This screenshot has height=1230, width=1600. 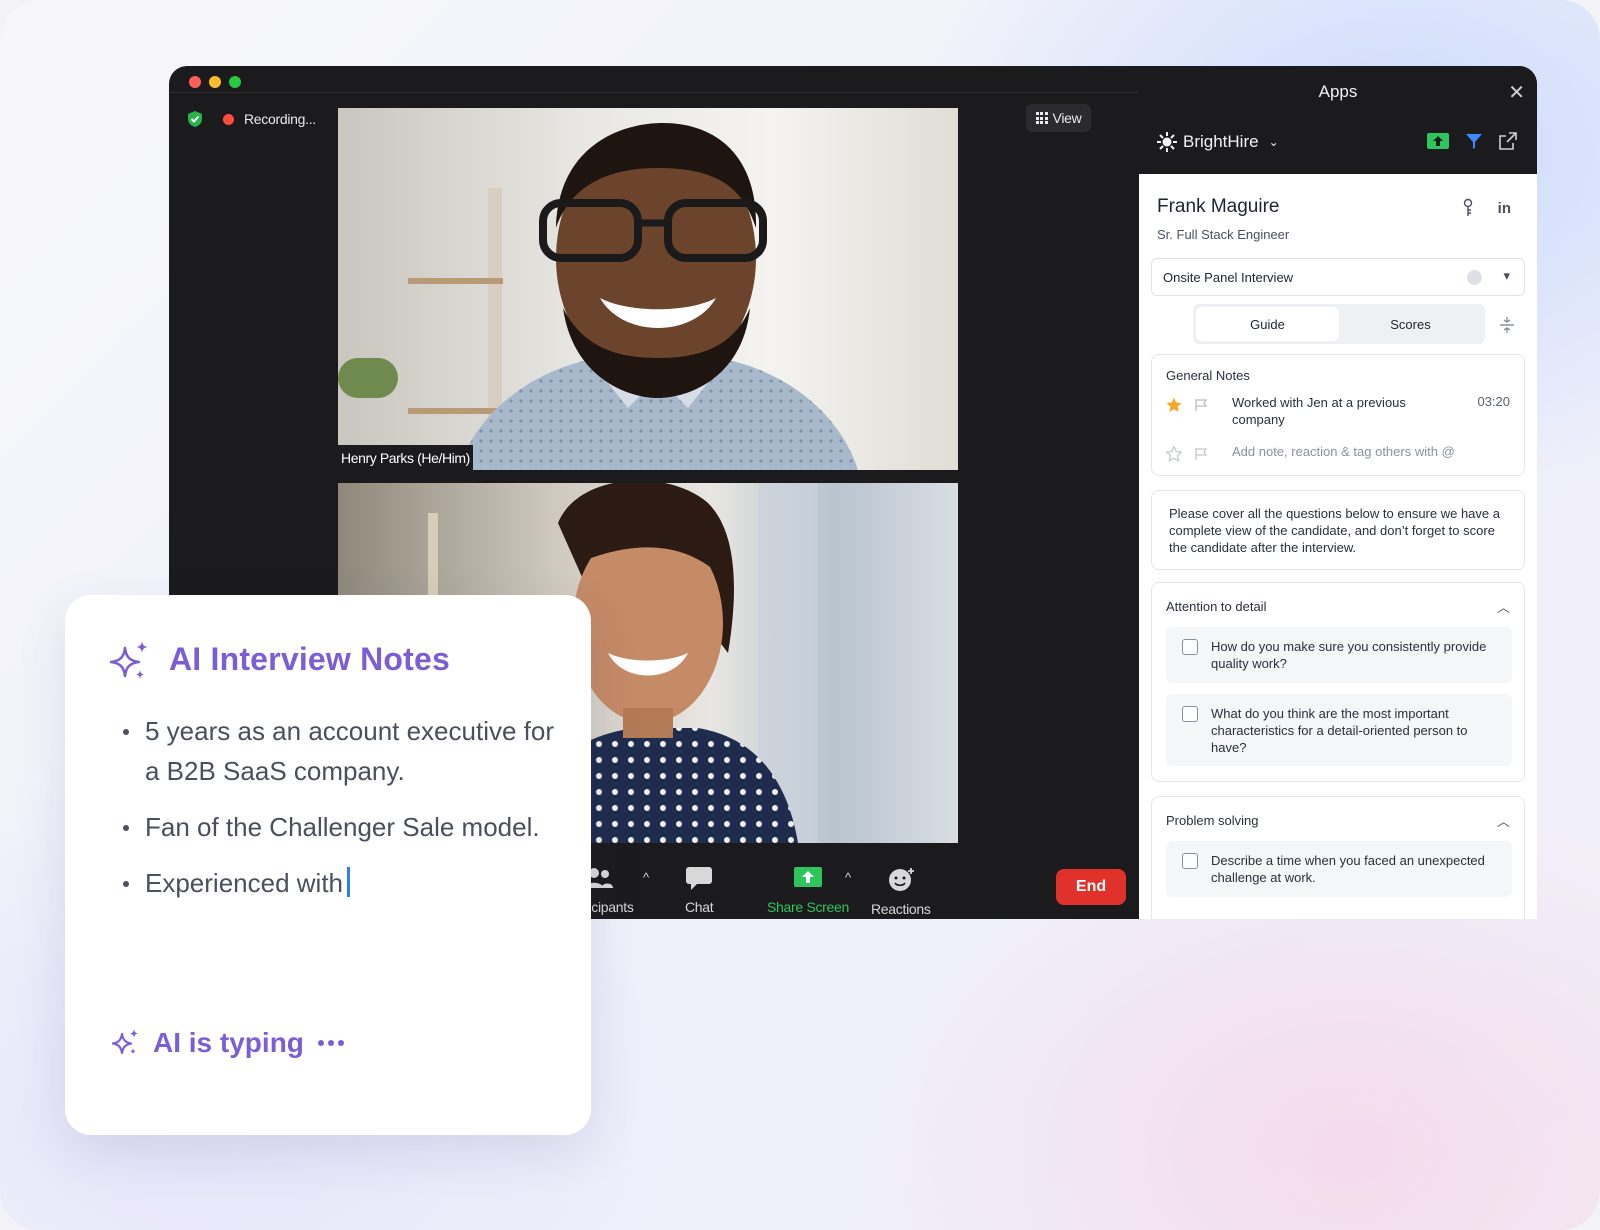 I want to click on participant-name-tag: Henry Parks (He/Him), so click(x=405, y=457).